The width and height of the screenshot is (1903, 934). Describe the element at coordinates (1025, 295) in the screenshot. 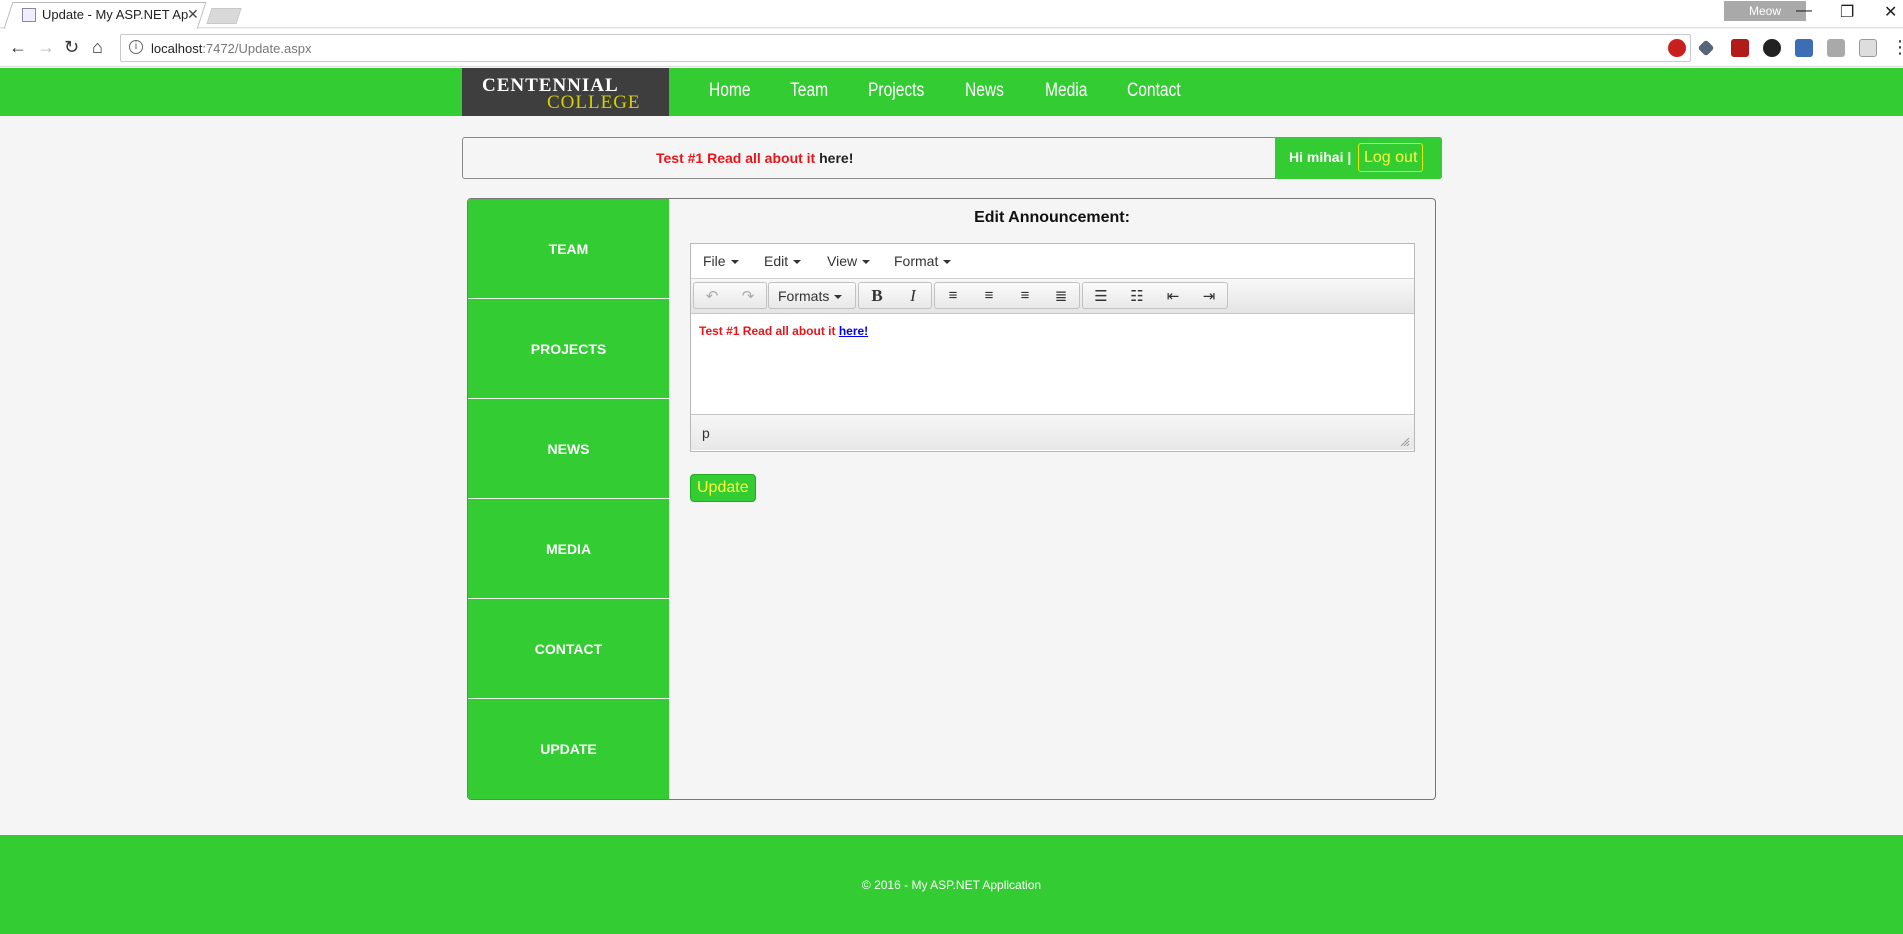

I see `align-right-icon: ≡` at that location.